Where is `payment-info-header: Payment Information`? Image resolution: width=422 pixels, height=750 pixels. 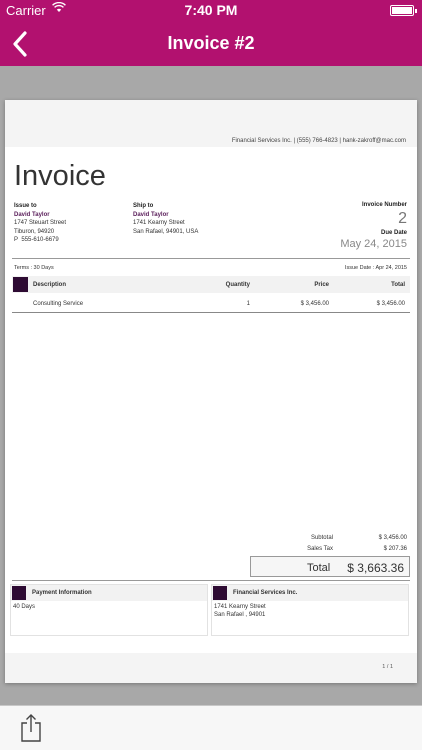
payment-info-header: Payment Information is located at coordinates (109, 593).